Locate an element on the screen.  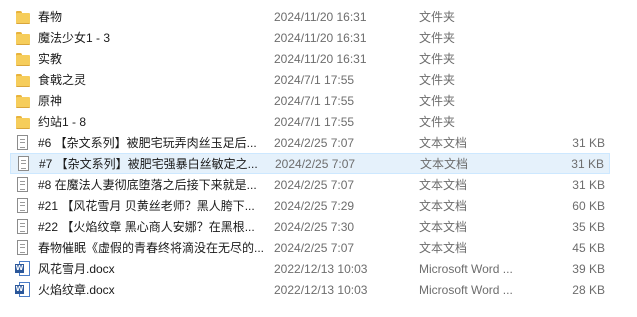
file-row: 实教 2024/11/20 16:31 文件夹 is located at coordinates (310, 58).